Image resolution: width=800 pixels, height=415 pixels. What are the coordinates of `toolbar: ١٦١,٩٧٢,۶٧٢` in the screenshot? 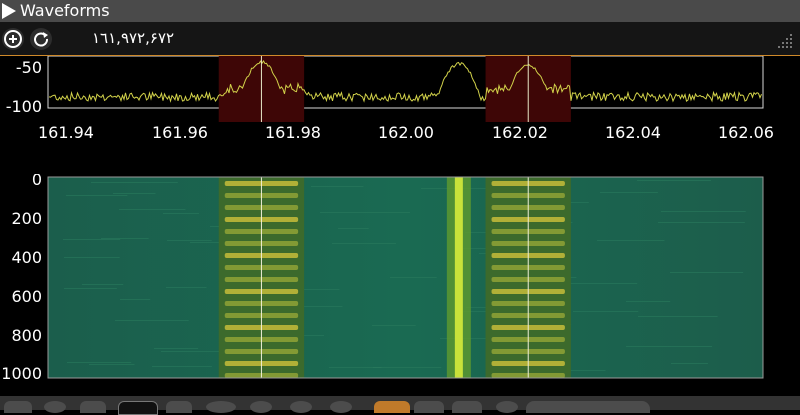 It's located at (400, 39).